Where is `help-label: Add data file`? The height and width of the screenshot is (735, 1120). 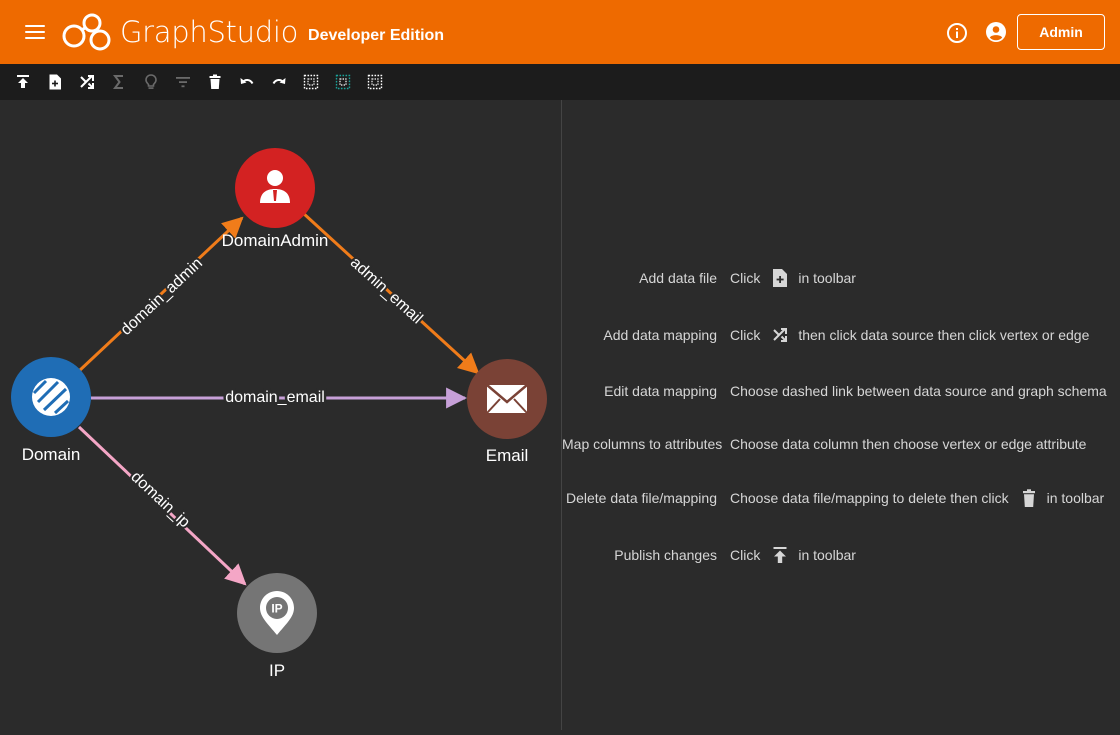 help-label: Add data file is located at coordinates (678, 278).